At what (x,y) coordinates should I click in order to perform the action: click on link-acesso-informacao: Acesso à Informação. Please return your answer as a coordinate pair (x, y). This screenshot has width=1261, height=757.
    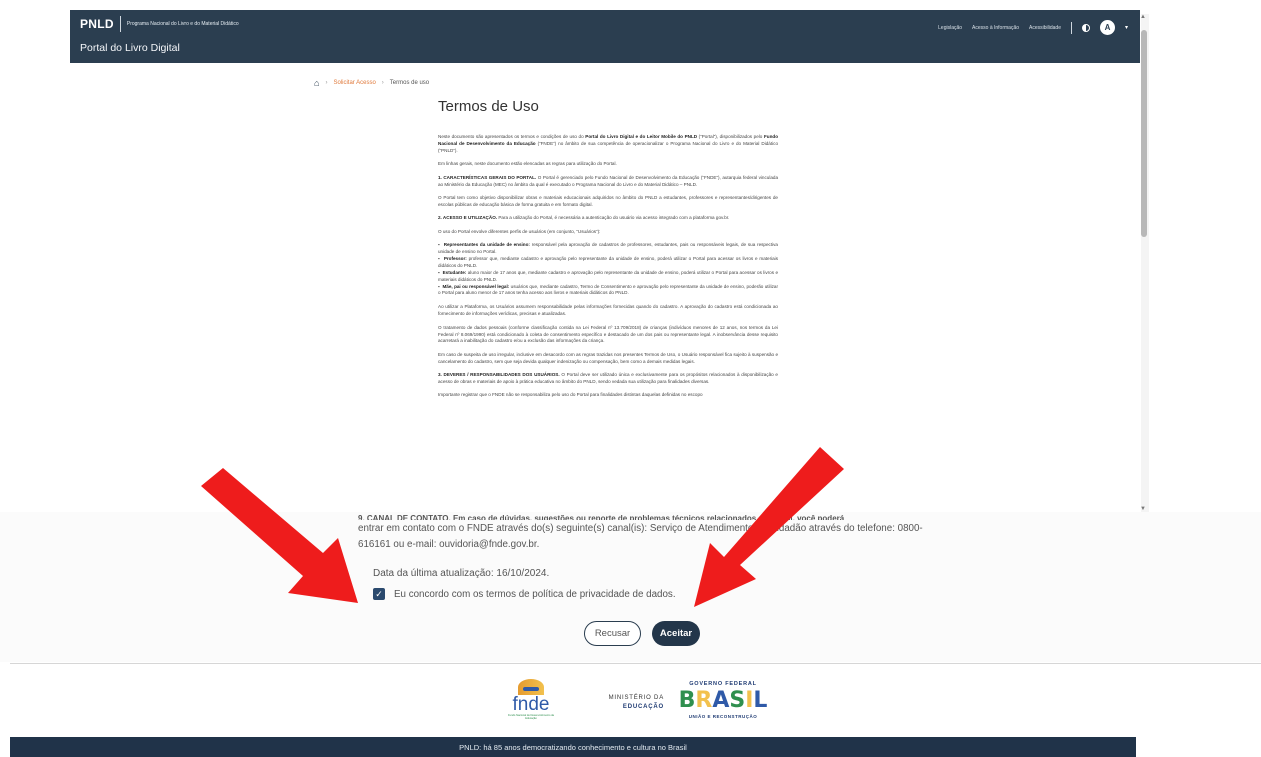
    Looking at the image, I should click on (995, 28).